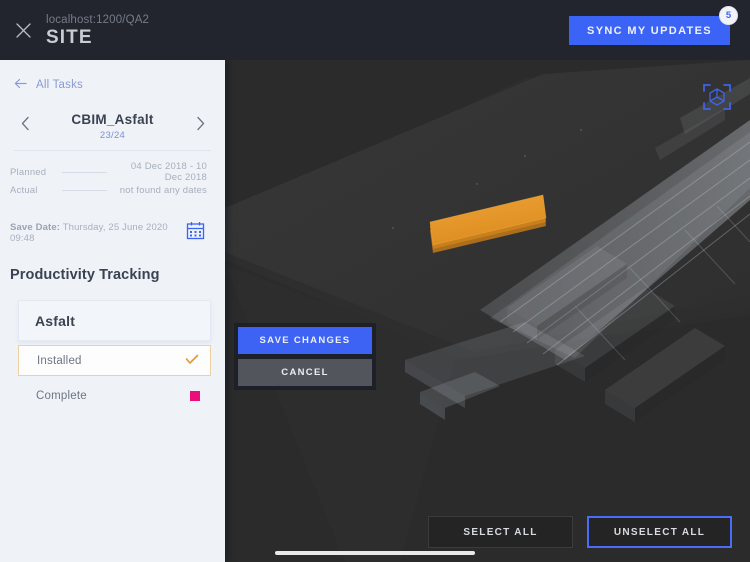  I want to click on color-swatch, so click(195, 395).